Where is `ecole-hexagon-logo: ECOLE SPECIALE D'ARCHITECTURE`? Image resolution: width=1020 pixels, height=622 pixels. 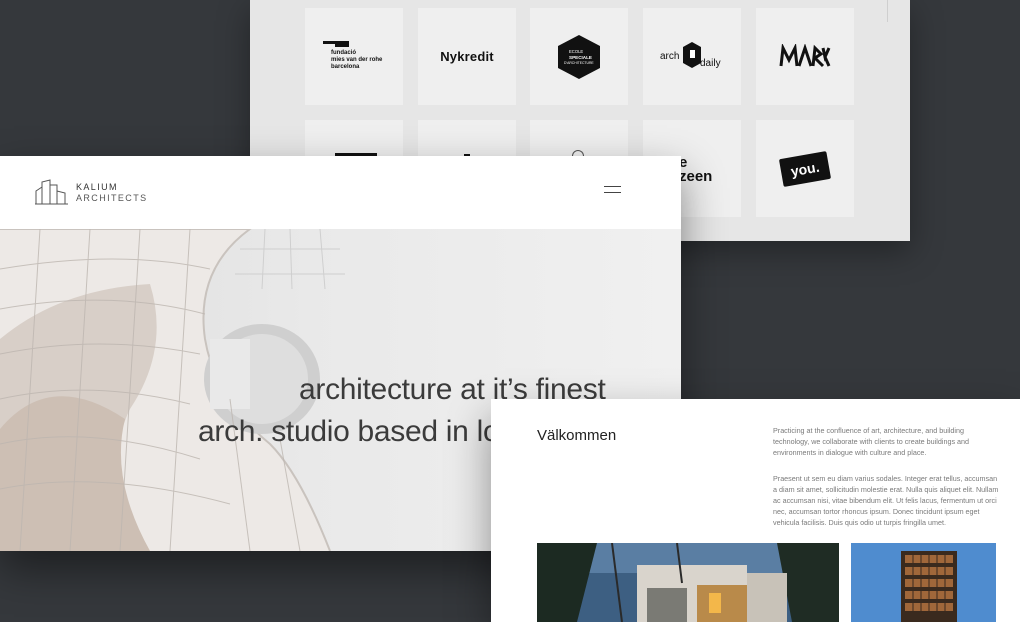
ecole-hexagon-logo: ECOLE SPECIALE D'ARCHITECTURE is located at coordinates (579, 56).